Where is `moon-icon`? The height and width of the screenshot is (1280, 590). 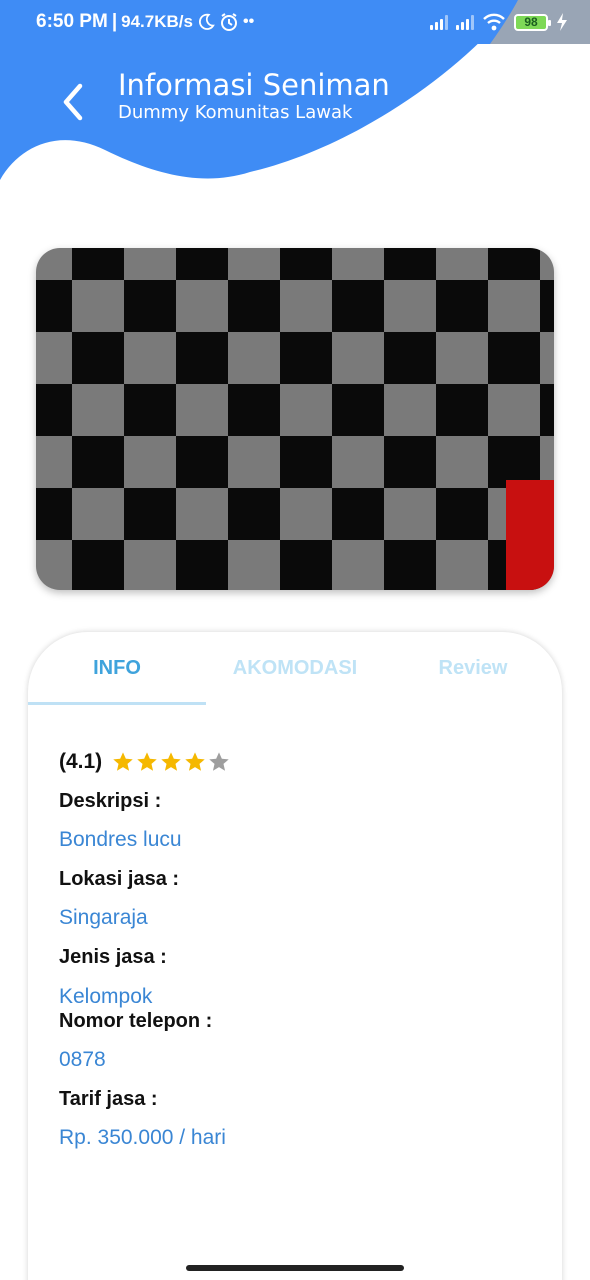
moon-icon is located at coordinates (206, 21).